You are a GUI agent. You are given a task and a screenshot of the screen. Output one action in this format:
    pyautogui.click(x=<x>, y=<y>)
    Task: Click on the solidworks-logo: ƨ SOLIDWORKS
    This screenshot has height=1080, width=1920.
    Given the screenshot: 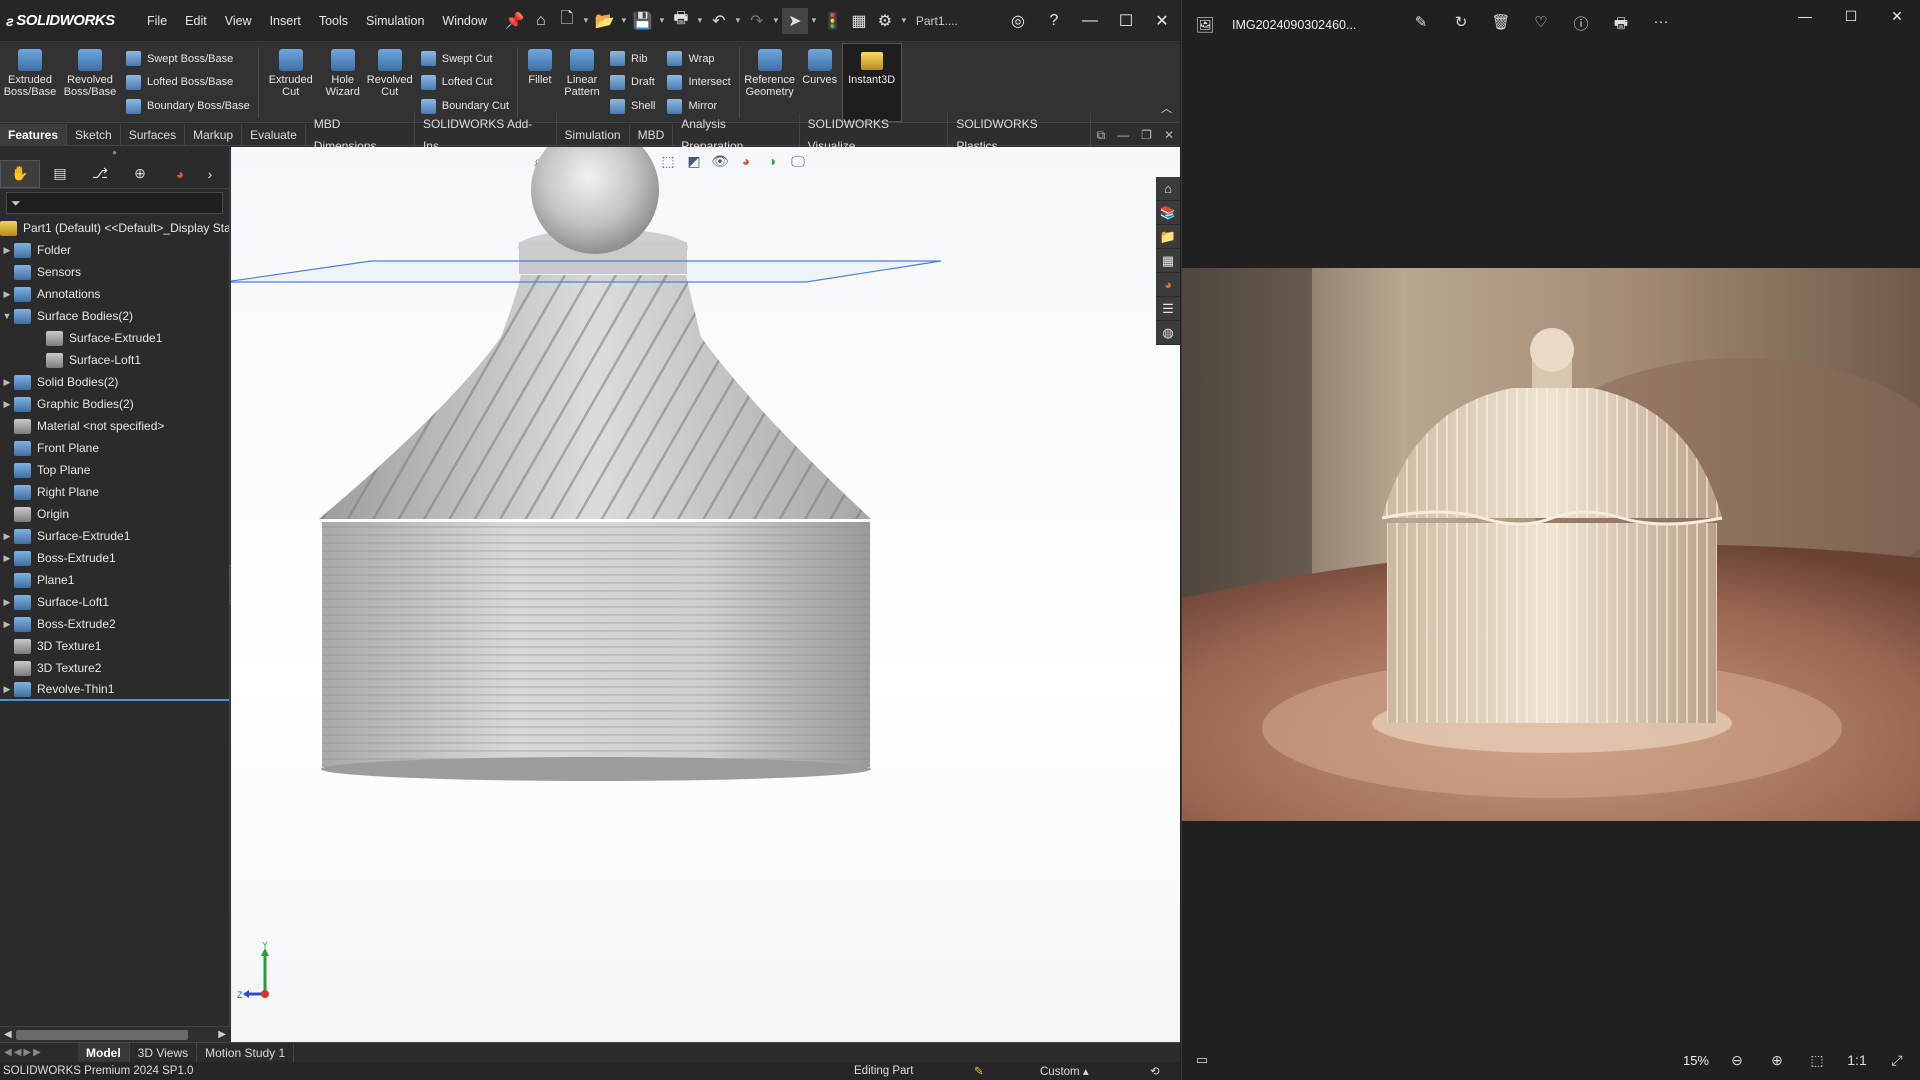 What is the action you would take?
    pyautogui.click(x=69, y=20)
    